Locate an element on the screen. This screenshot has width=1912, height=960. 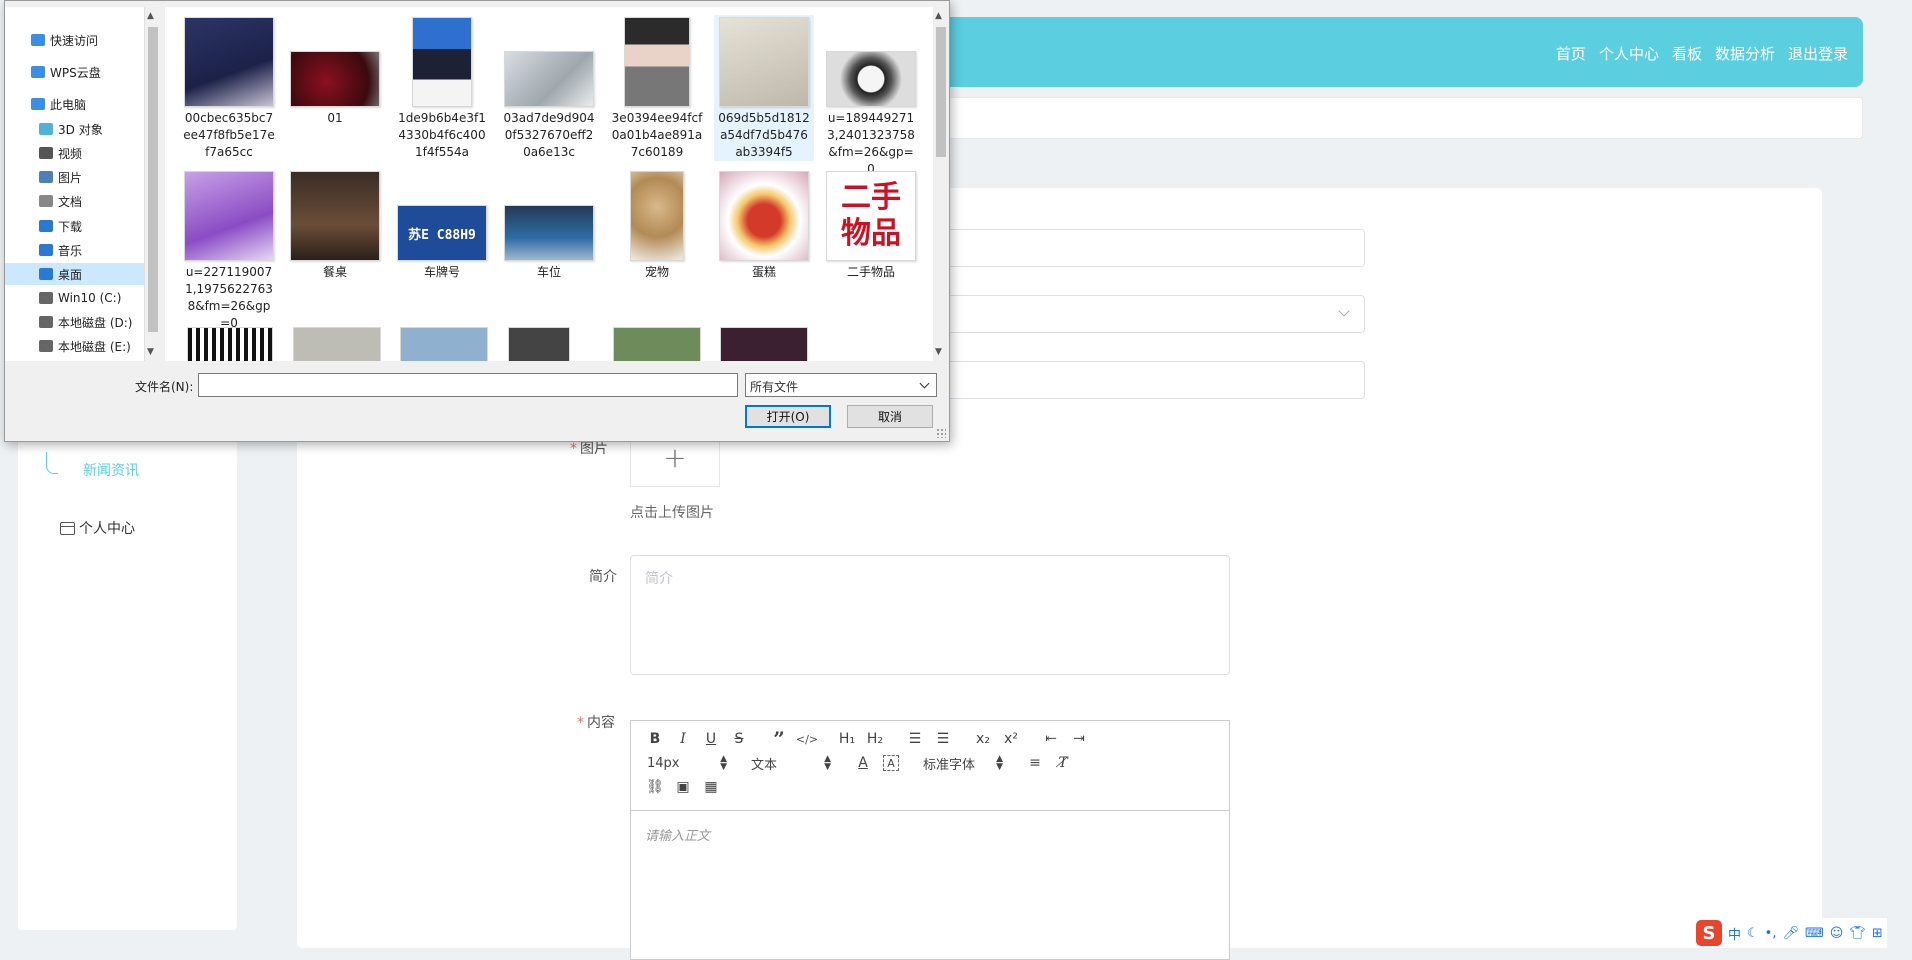
ime-language: 中 is located at coordinates (1734, 933).